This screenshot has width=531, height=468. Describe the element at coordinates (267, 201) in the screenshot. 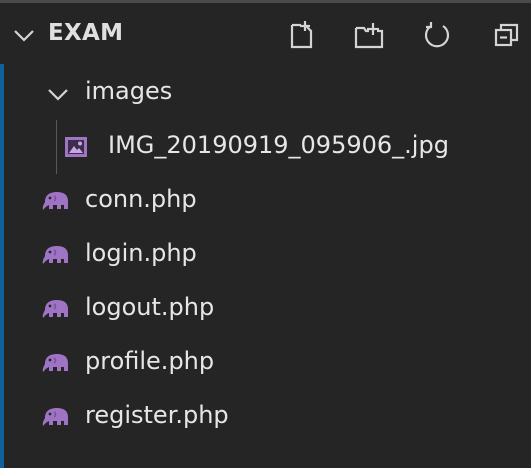

I see `tree-item-file-php: conn.php` at that location.